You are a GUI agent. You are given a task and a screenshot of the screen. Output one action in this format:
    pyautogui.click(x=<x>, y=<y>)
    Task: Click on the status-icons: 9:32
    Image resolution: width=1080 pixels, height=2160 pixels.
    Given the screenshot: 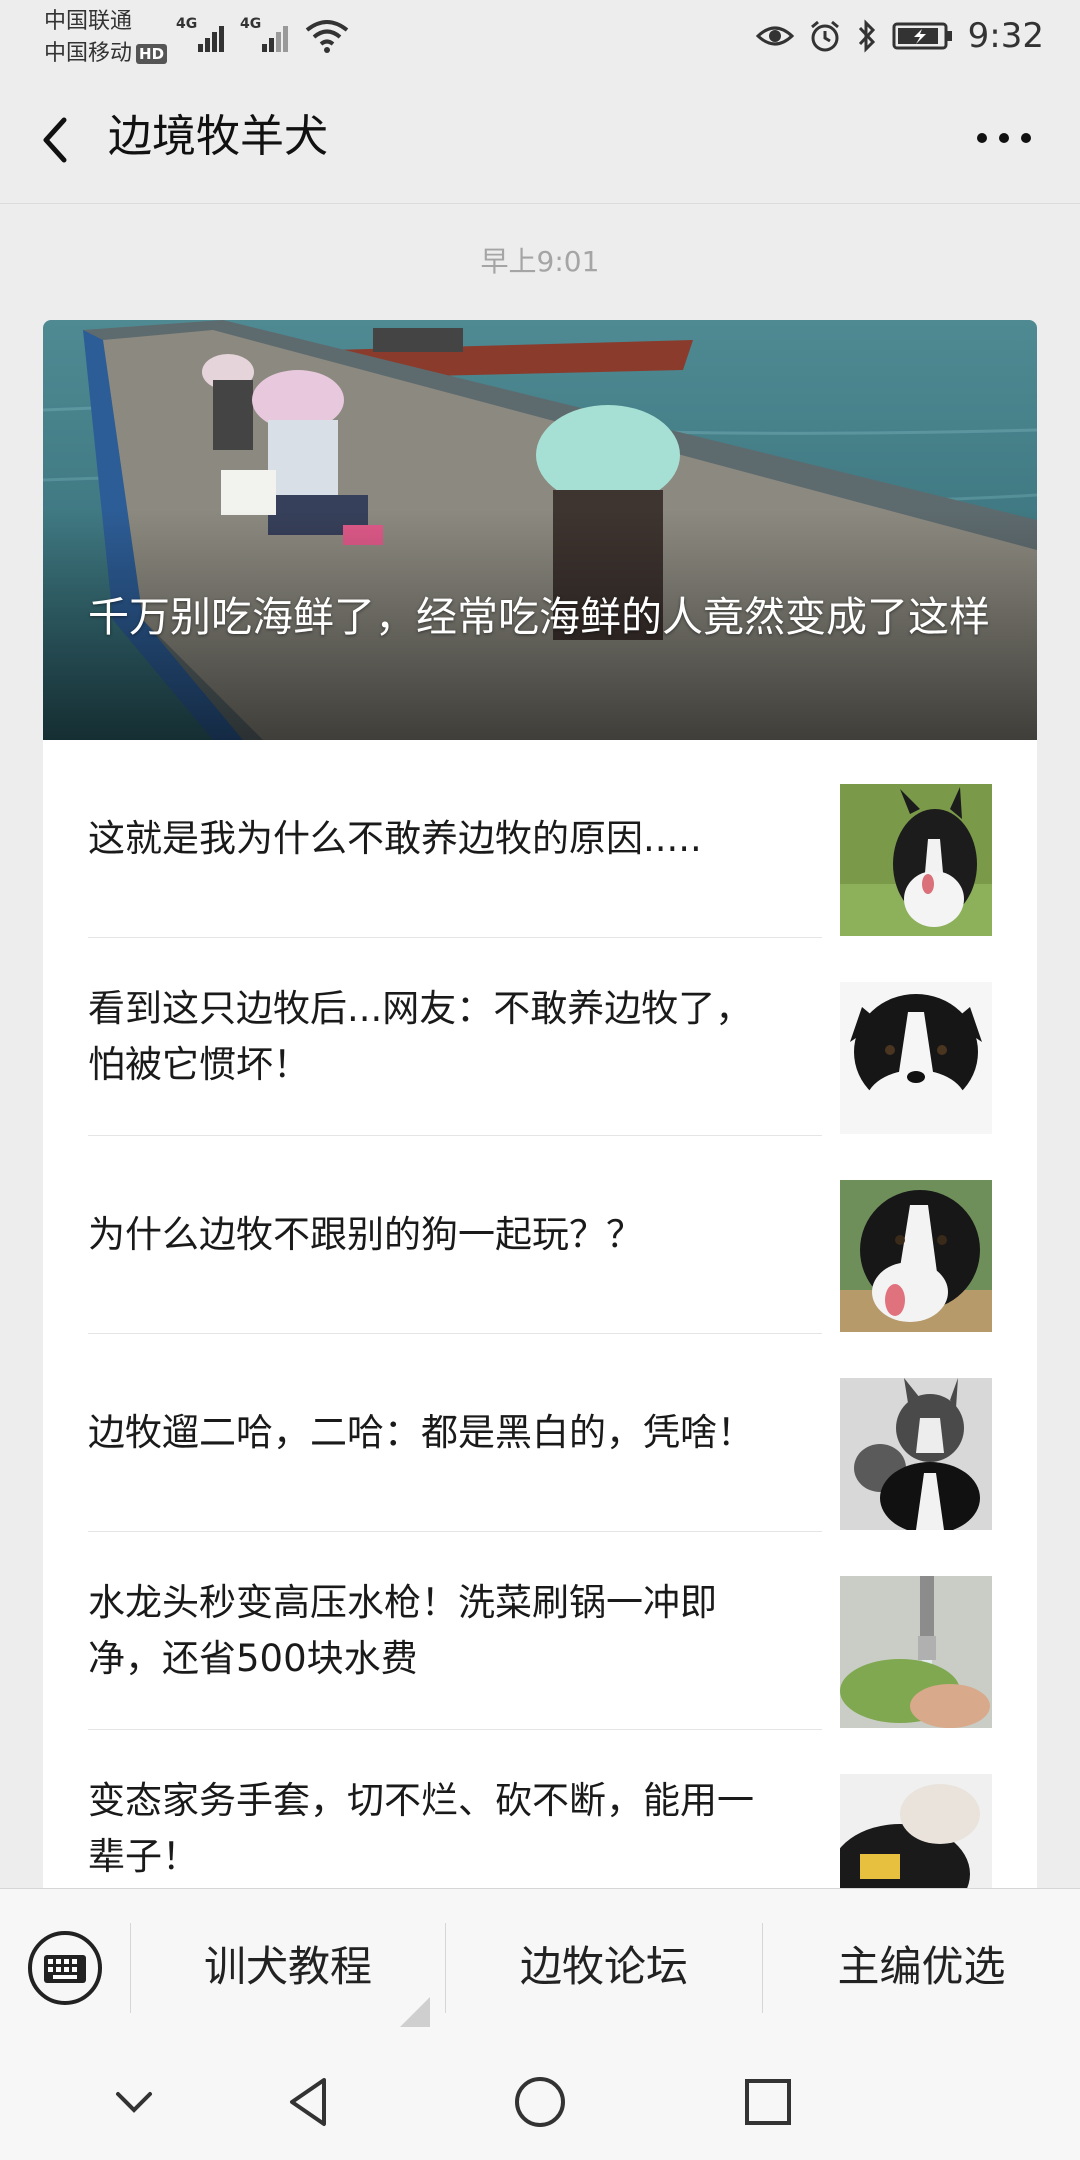 What is the action you would take?
    pyautogui.click(x=899, y=36)
    